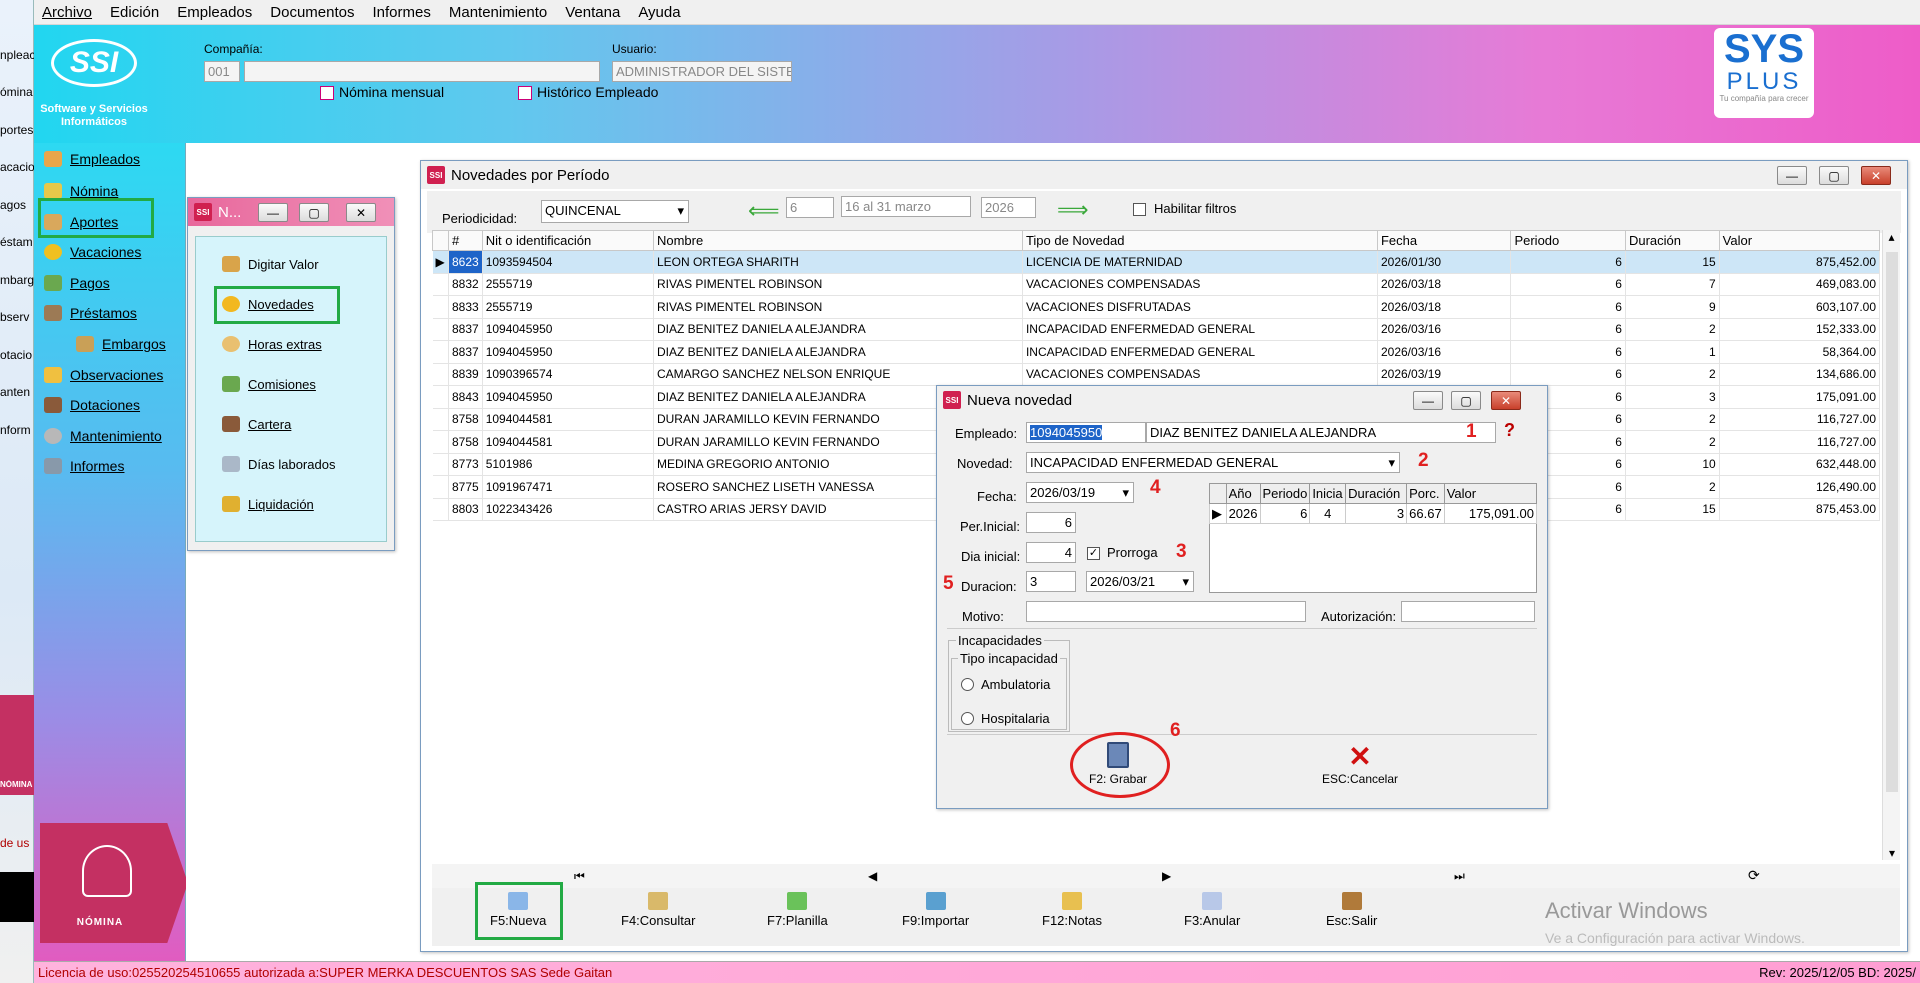  What do you see at coordinates (1051, 552) in the screenshot?
I see `dia-inicial-field: 4` at bounding box center [1051, 552].